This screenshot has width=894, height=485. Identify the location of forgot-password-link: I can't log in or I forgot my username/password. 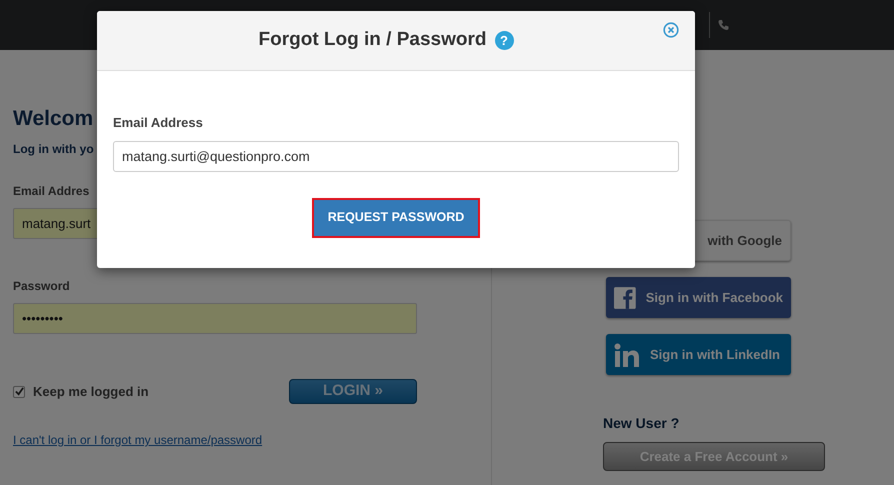
(137, 440).